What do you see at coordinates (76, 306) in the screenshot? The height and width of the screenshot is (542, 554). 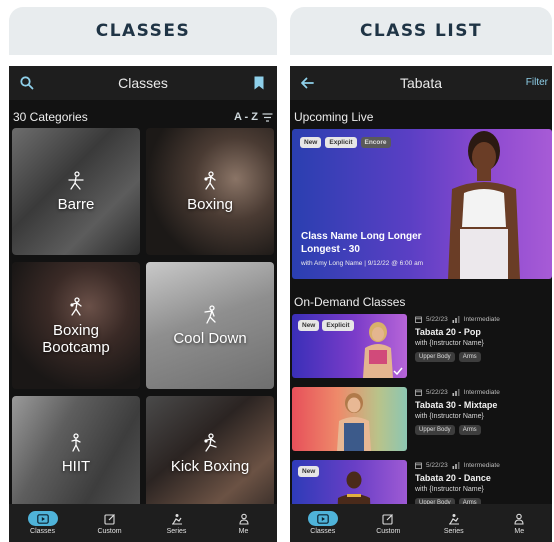 I see `boxing-icon` at bounding box center [76, 306].